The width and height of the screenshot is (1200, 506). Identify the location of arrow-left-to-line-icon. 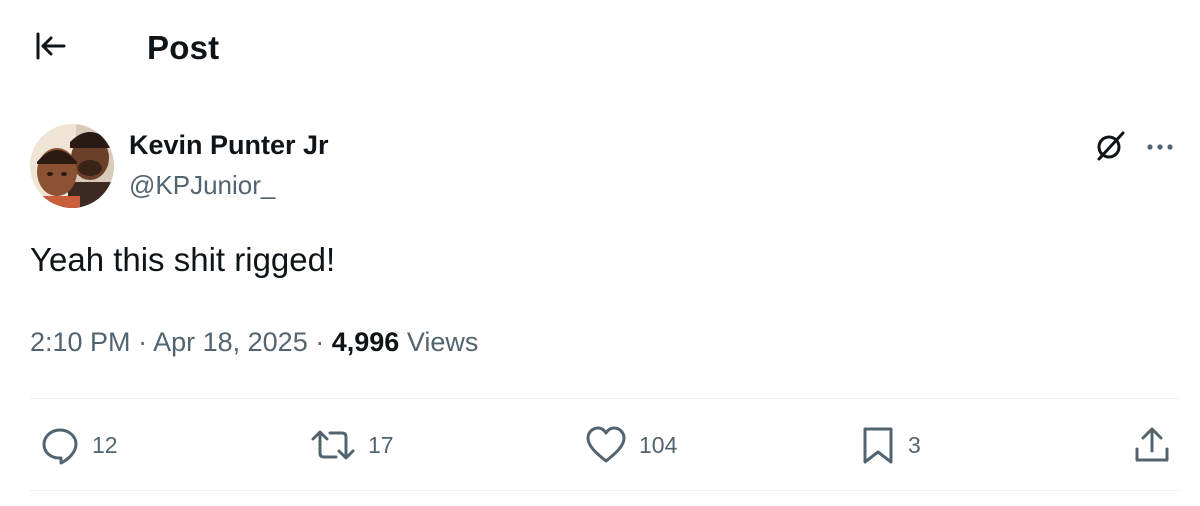
(50, 48).